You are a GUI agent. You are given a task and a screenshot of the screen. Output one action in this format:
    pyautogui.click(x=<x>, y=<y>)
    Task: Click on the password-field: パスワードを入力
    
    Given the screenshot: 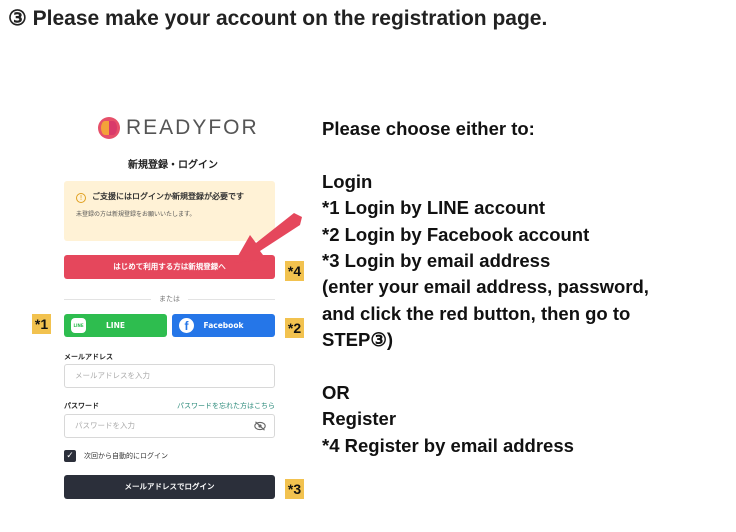 What is the action you would take?
    pyautogui.click(x=169, y=426)
    